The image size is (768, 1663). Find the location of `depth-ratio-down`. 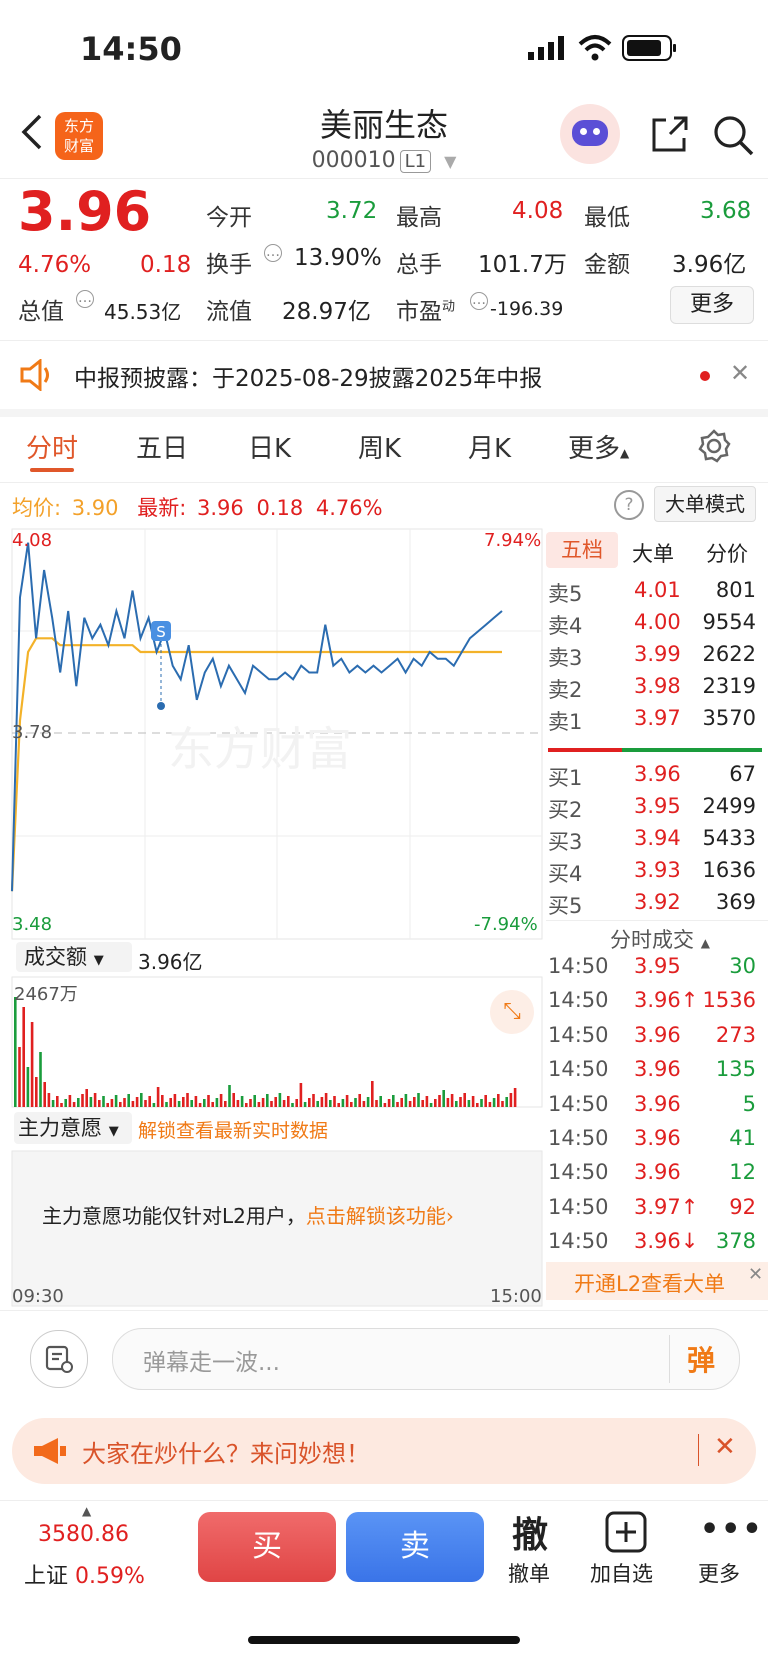

depth-ratio-down is located at coordinates (692, 750).